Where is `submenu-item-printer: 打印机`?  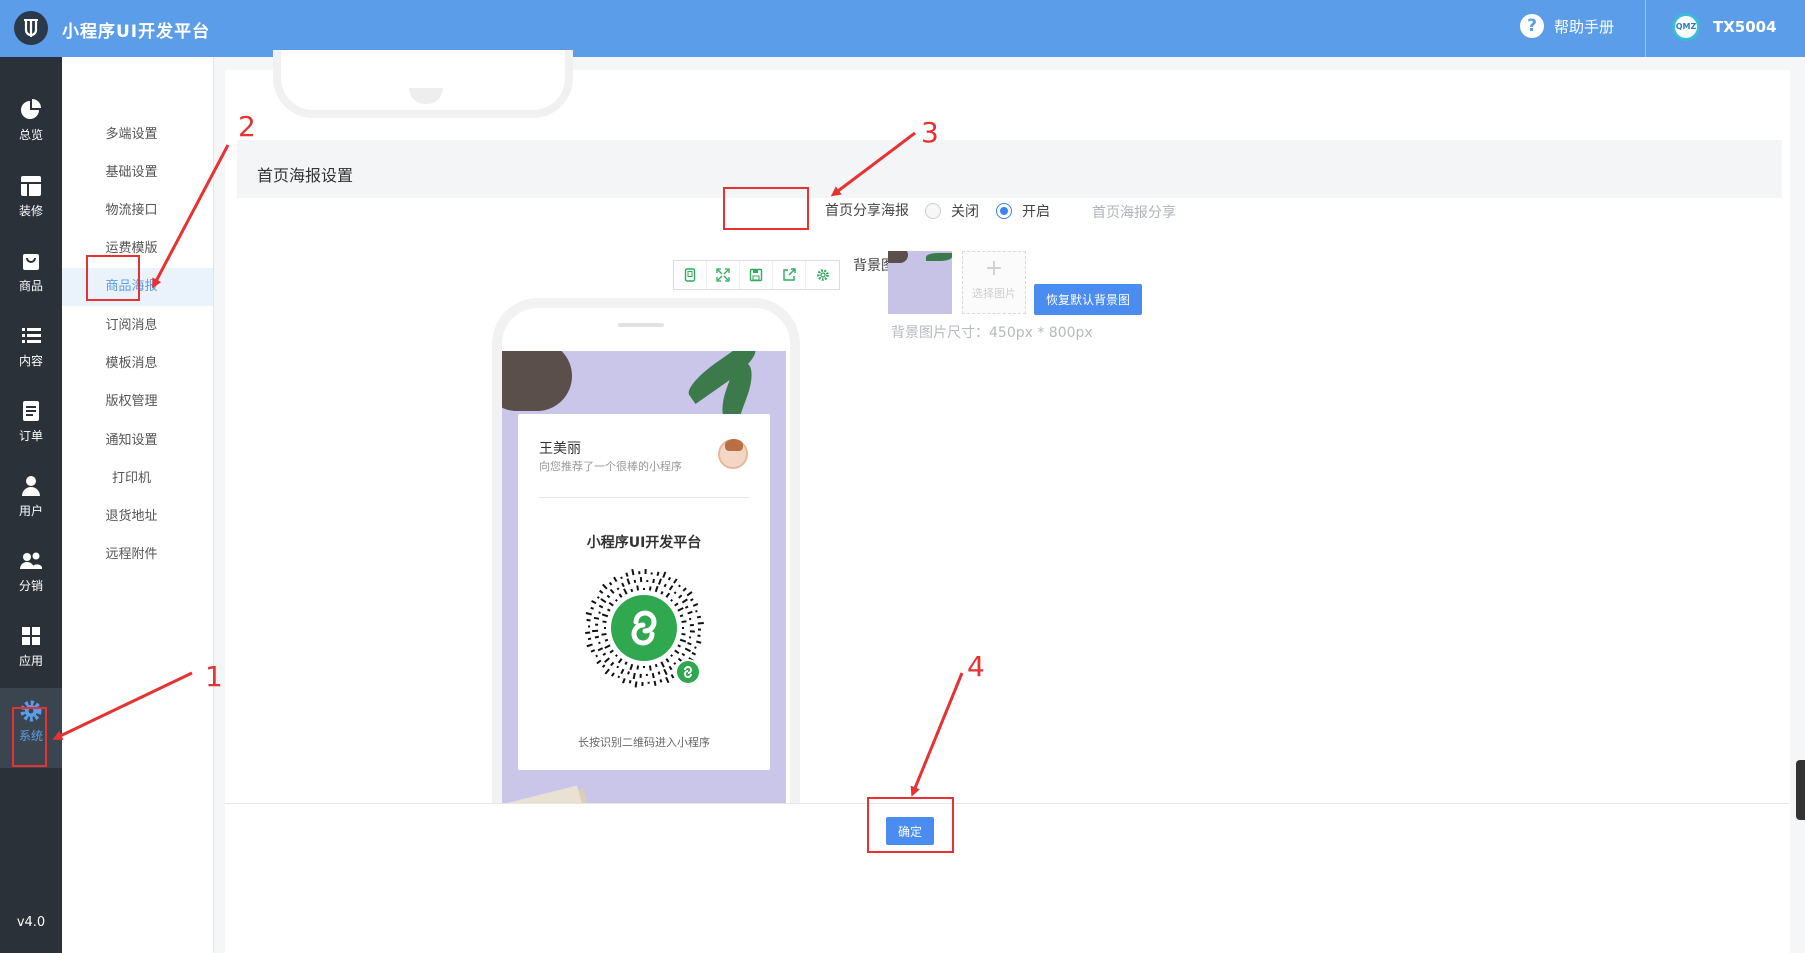
submenu-item-printer: 打印机 is located at coordinates (137, 479).